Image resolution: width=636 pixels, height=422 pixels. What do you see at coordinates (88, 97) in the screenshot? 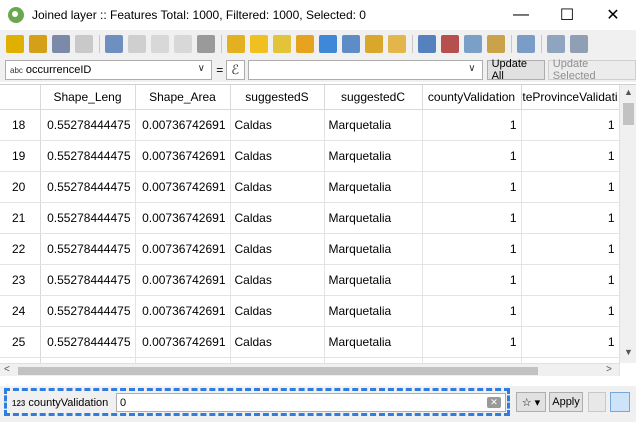
I see `column-header: Shape_Leng` at bounding box center [88, 97].